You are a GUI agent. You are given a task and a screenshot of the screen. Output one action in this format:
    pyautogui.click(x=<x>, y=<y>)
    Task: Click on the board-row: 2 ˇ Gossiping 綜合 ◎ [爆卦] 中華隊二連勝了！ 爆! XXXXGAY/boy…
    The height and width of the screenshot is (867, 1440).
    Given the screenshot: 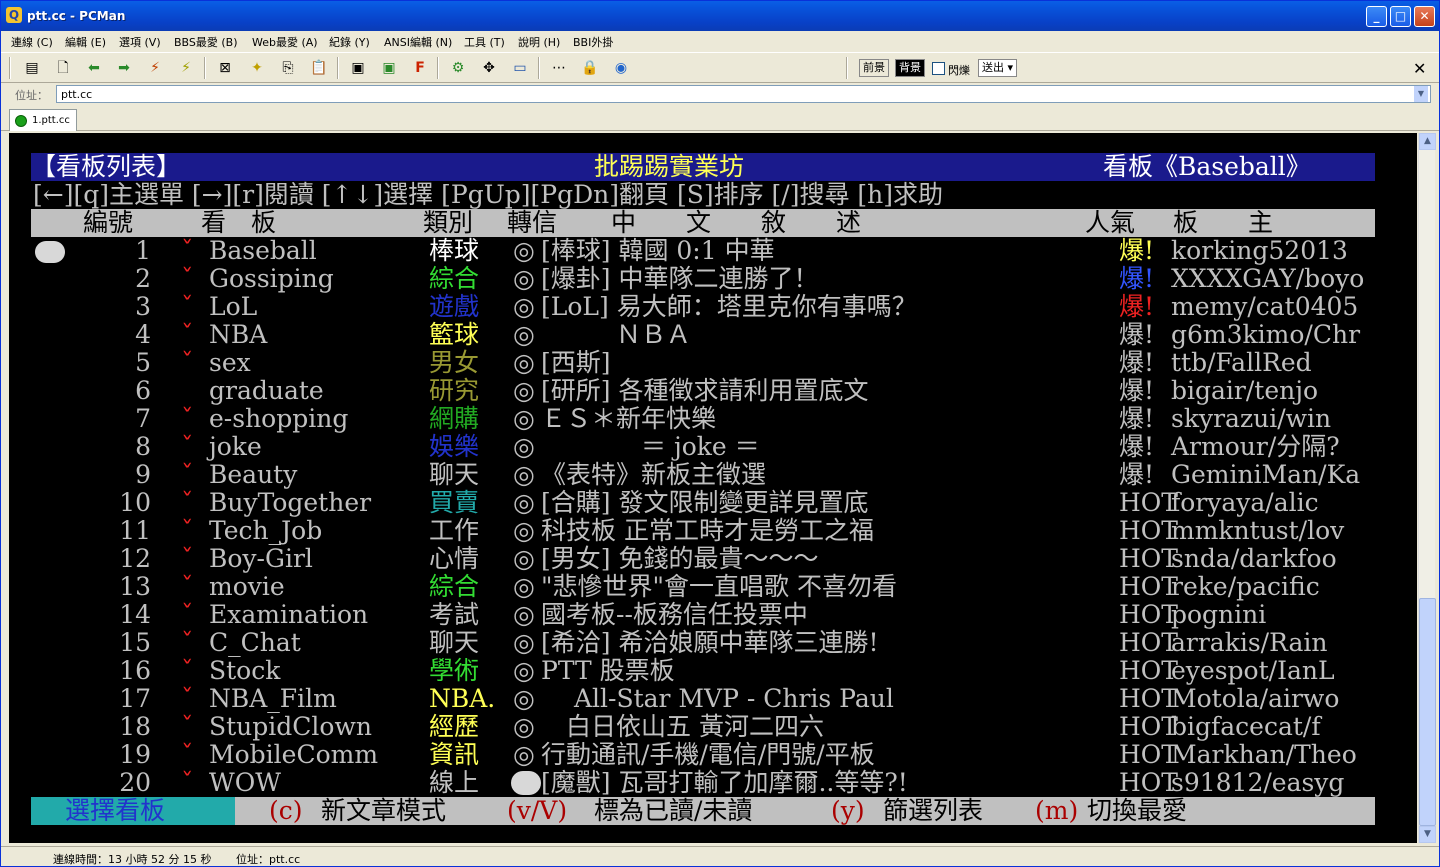 What is the action you would take?
    pyautogui.click(x=713, y=279)
    